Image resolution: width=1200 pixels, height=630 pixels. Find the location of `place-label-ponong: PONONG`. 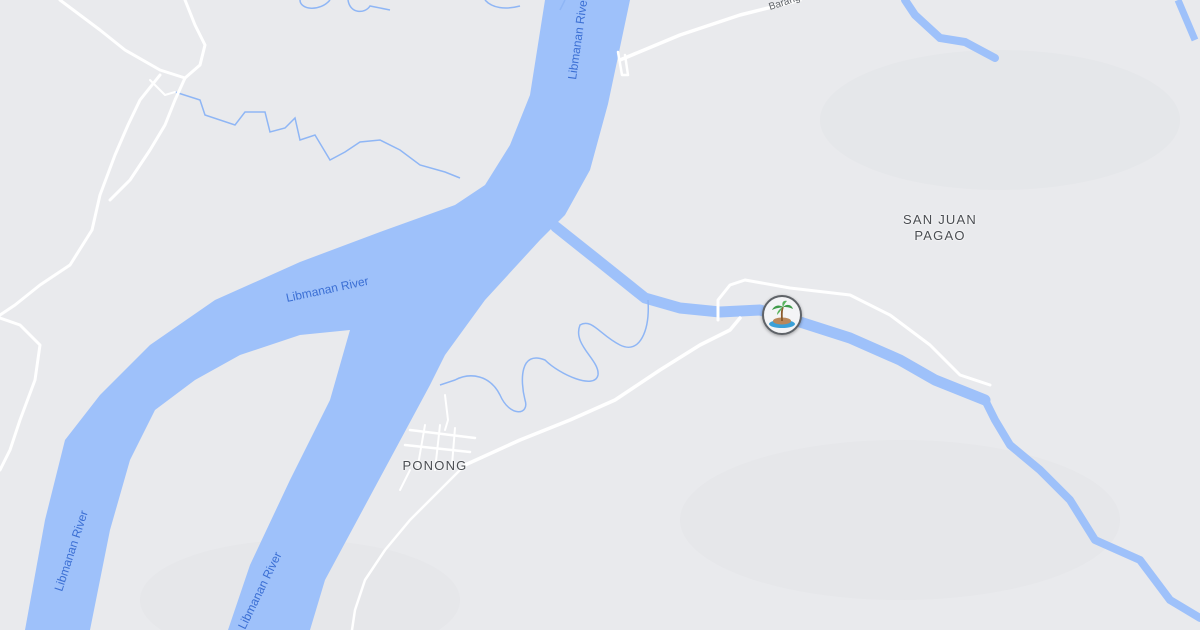

place-label-ponong: PONONG is located at coordinates (435, 465).